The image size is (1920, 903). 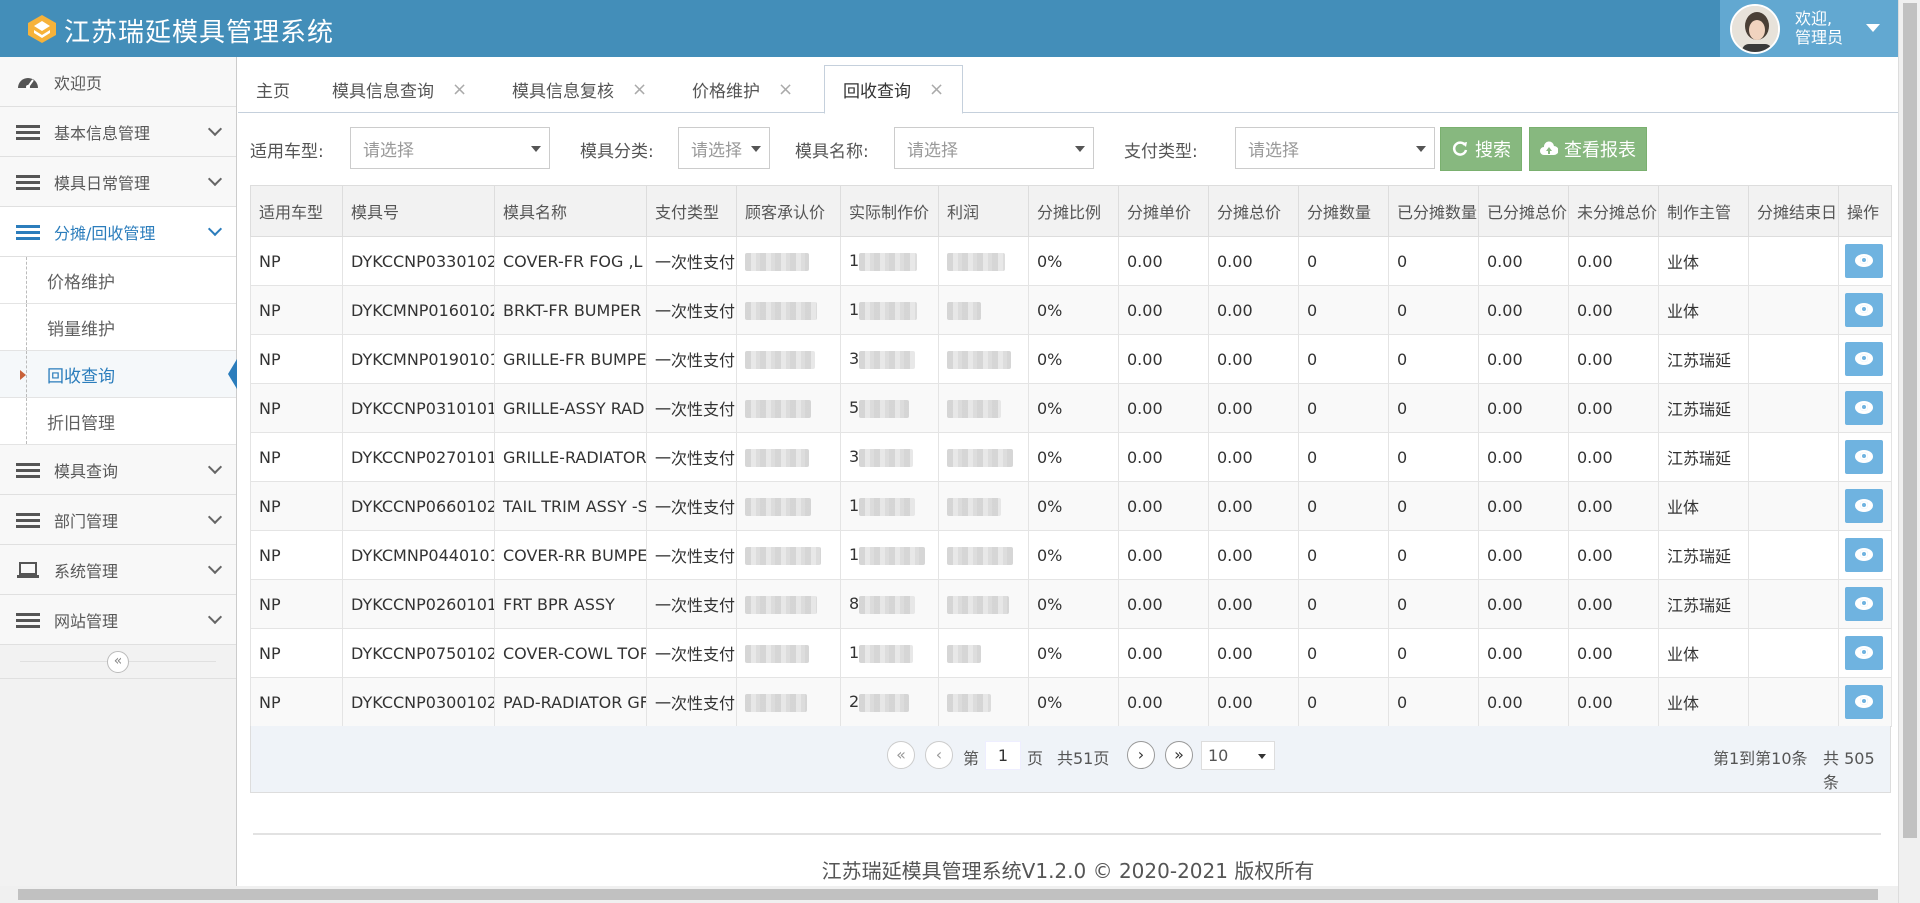 I want to click on cell-mold-name: COVER-RR BUMPE, so click(x=570, y=555).